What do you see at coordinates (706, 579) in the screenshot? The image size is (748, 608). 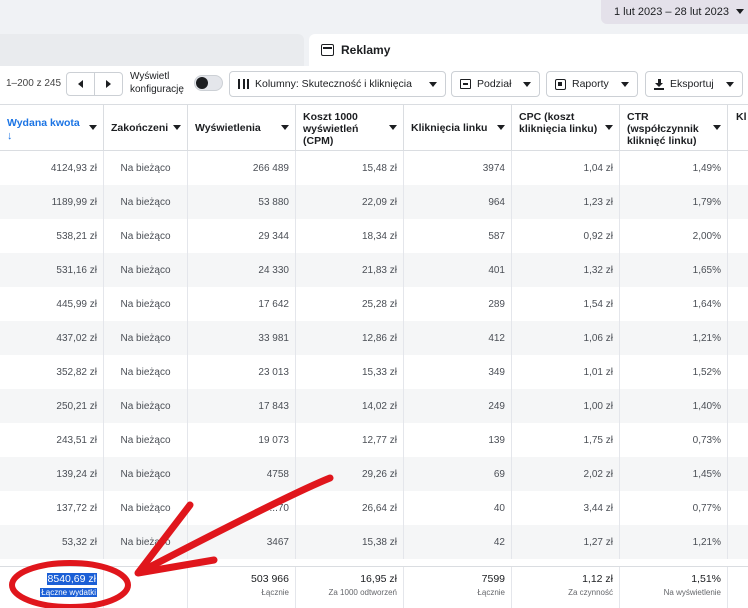 I see `total-ctr-value: 1,51%` at bounding box center [706, 579].